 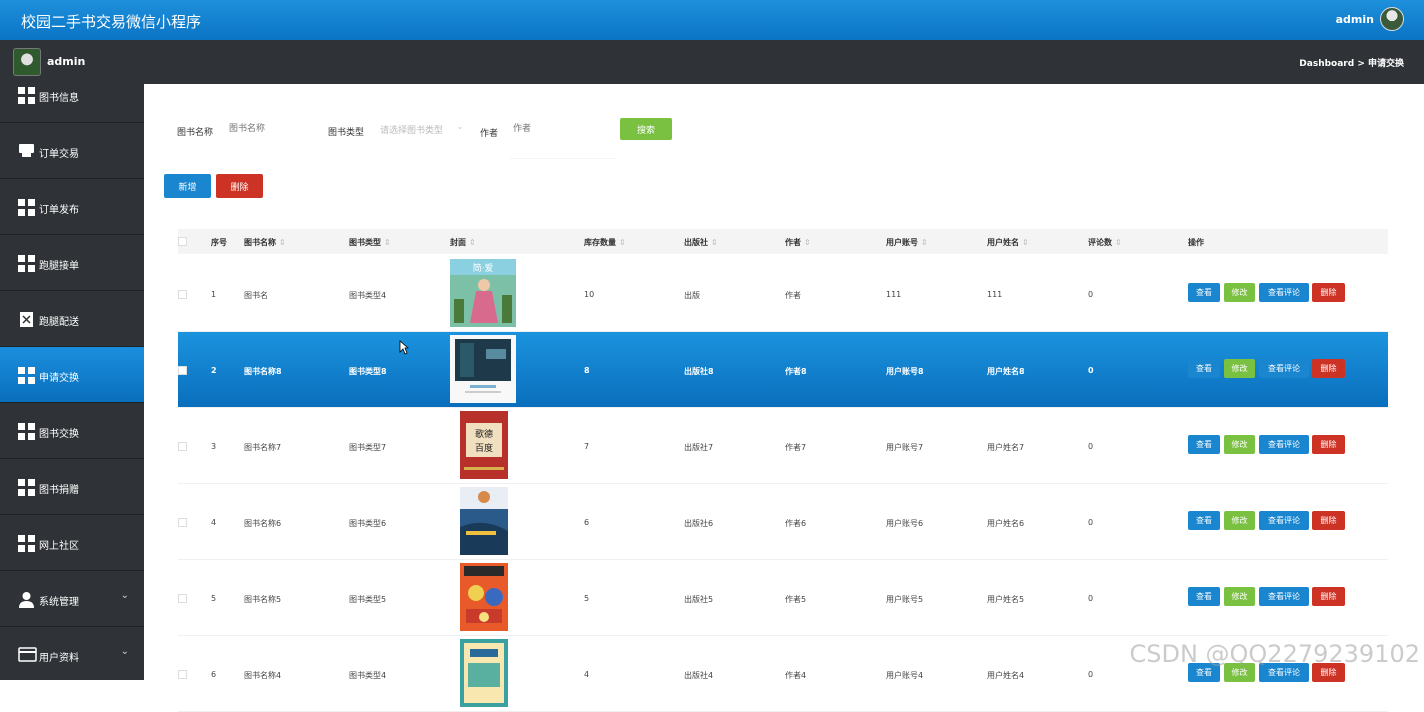 What do you see at coordinates (367, 599) in the screenshot?
I see `cell-type: 图书类型5` at bounding box center [367, 599].